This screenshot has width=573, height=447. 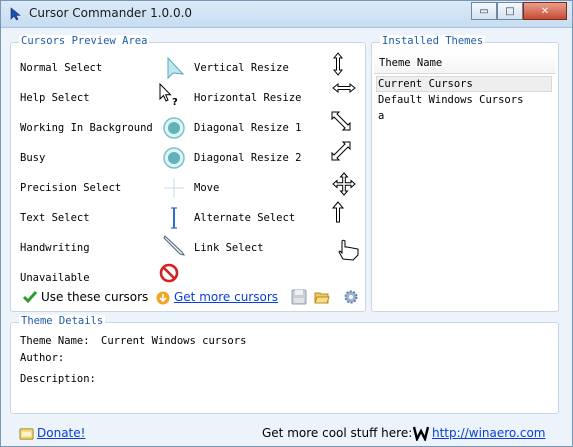 What do you see at coordinates (61, 68) in the screenshot?
I see `cursor-label-normal-select: Normal Select` at bounding box center [61, 68].